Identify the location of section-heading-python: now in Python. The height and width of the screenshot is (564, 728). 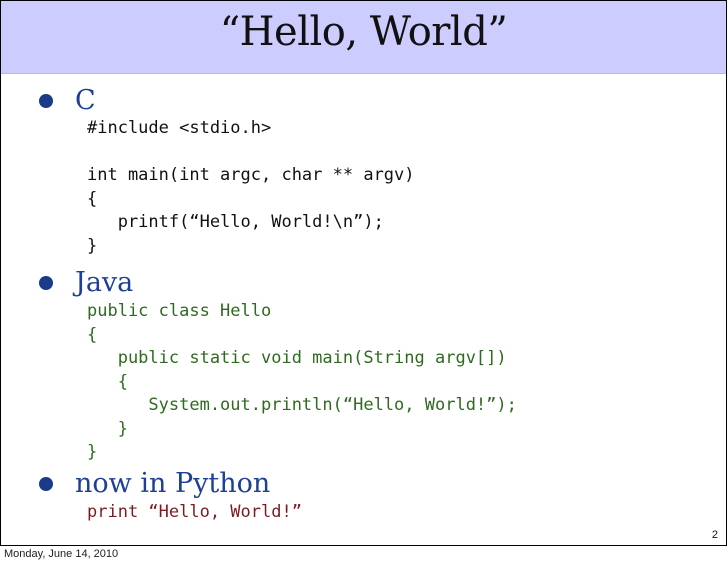
(173, 483).